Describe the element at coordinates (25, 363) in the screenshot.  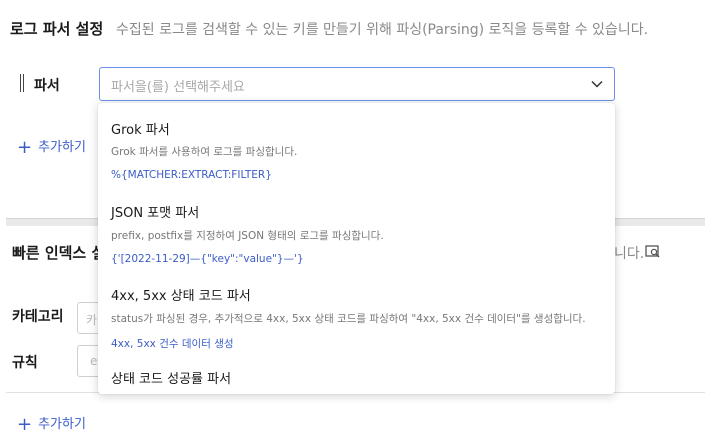
I see `rule-label: 규칙` at that location.